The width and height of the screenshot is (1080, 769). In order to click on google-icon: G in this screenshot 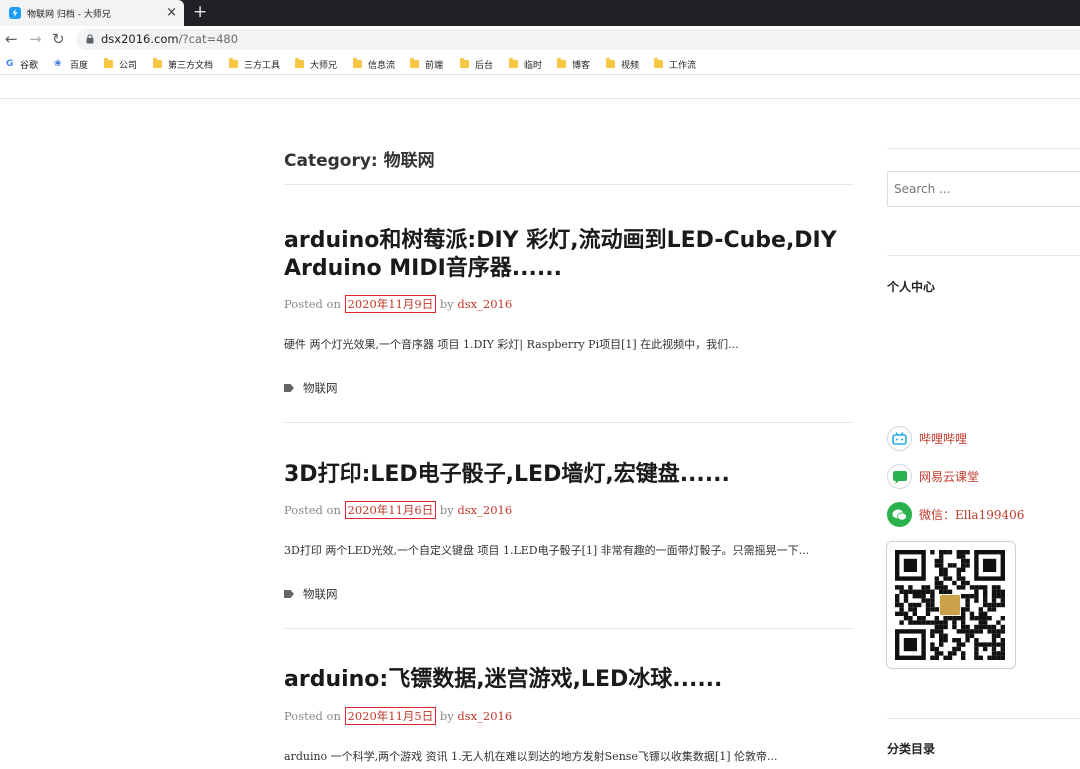, I will do `click(10, 64)`.